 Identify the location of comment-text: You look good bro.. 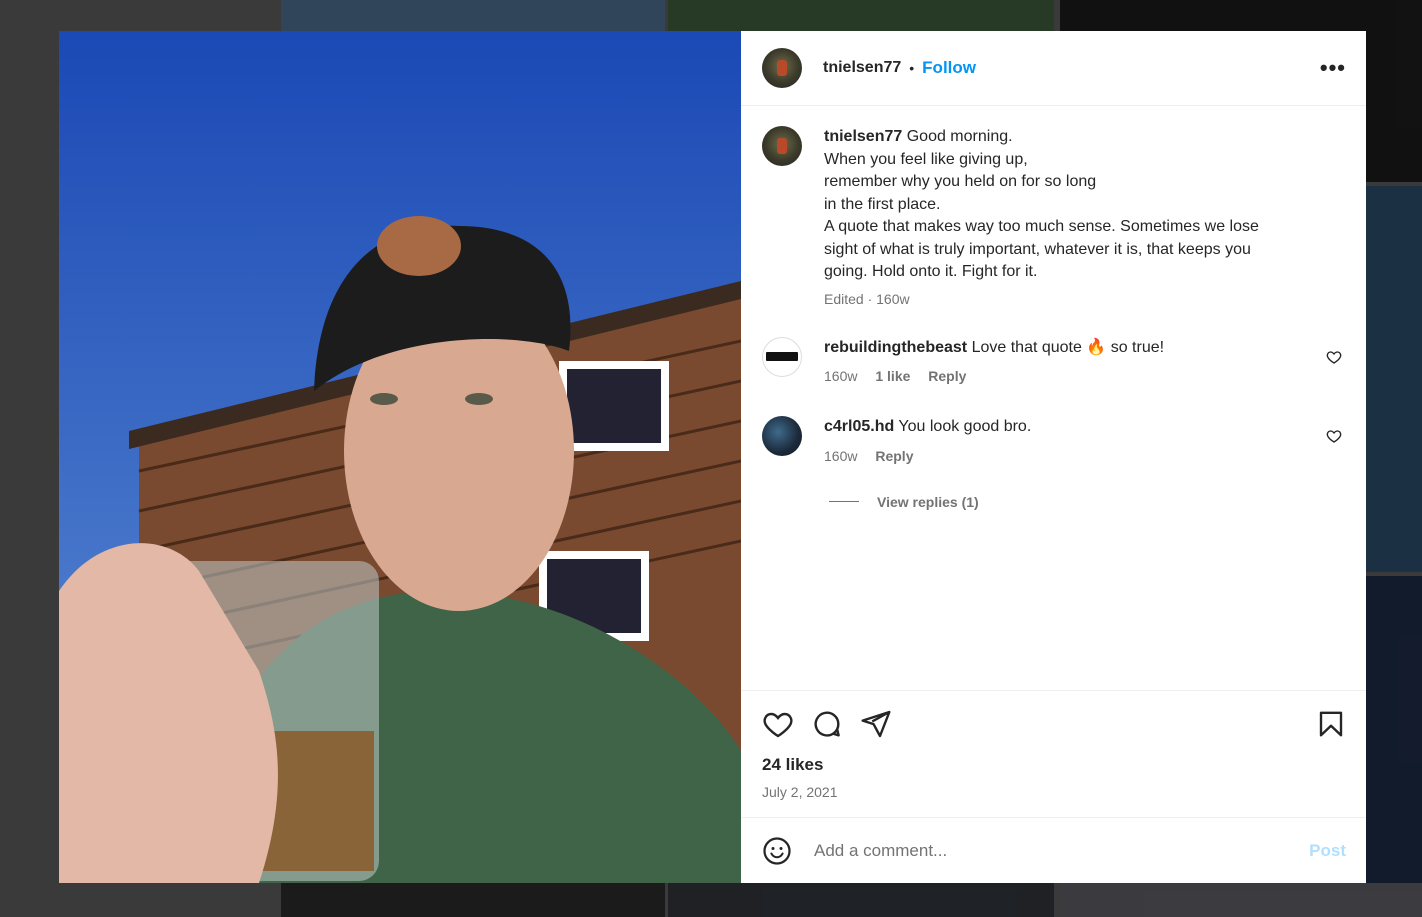
(965, 426).